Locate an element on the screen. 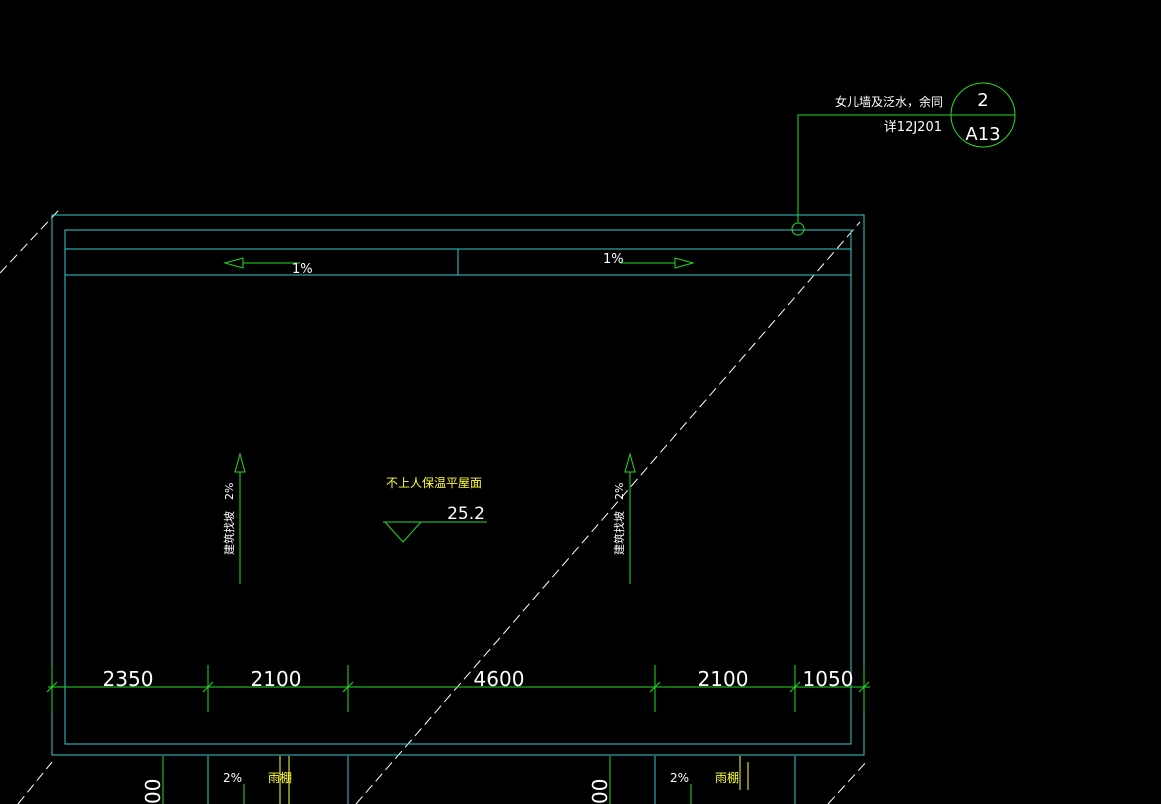 Image resolution: width=1161 pixels, height=804 pixels. dimension-value: 1050 is located at coordinates (828, 679).